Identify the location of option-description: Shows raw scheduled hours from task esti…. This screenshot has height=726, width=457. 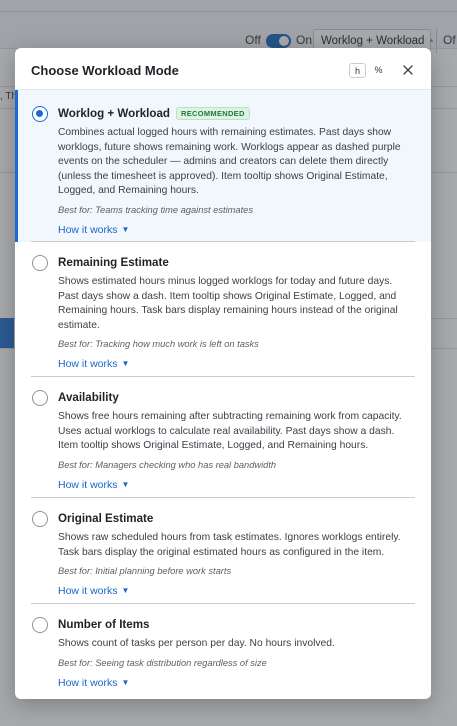
(229, 545).